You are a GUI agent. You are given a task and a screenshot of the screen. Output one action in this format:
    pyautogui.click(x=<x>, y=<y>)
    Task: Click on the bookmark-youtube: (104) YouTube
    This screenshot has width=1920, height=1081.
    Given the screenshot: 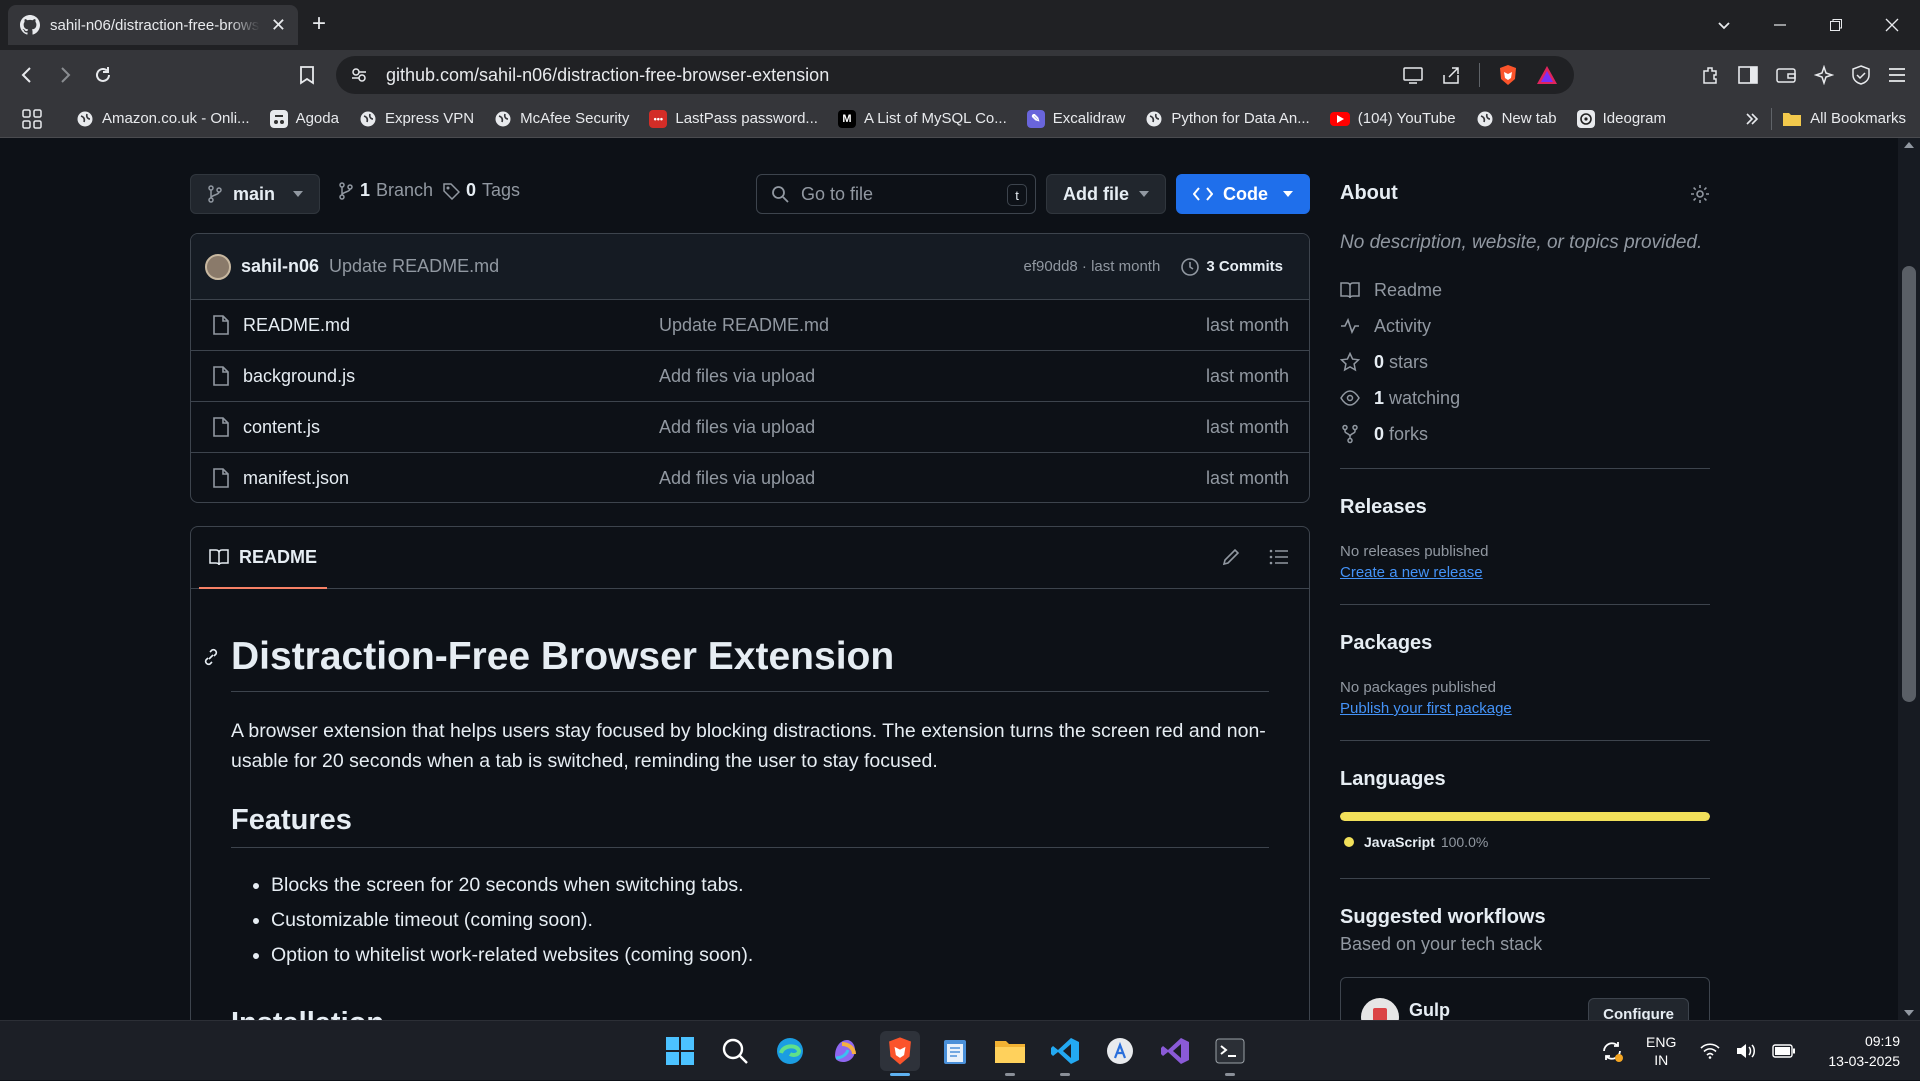 What is the action you would take?
    pyautogui.click(x=1393, y=118)
    